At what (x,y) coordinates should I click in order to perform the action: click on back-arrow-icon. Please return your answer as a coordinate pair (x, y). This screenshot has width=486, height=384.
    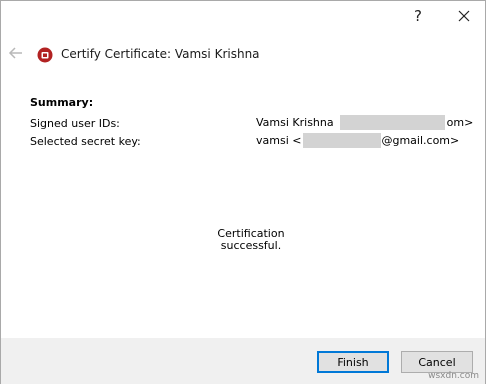
    Looking at the image, I should click on (16, 53).